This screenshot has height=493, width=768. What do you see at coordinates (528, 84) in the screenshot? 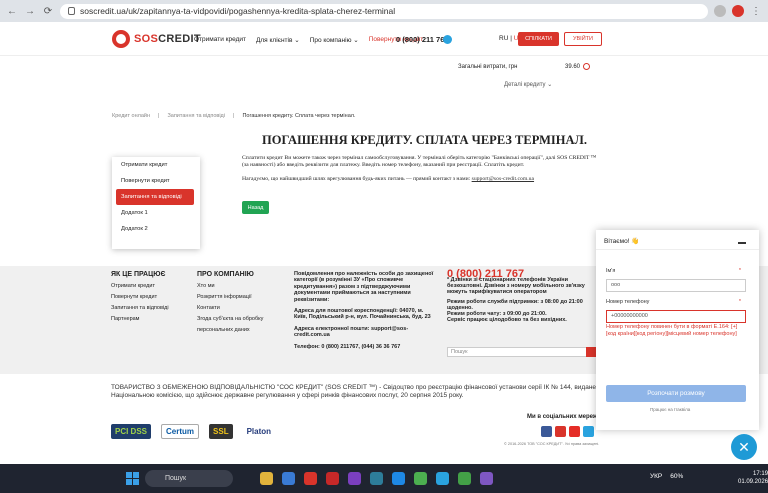
I see `credit-details-link: Деталі кредиту ⌄` at bounding box center [528, 84].